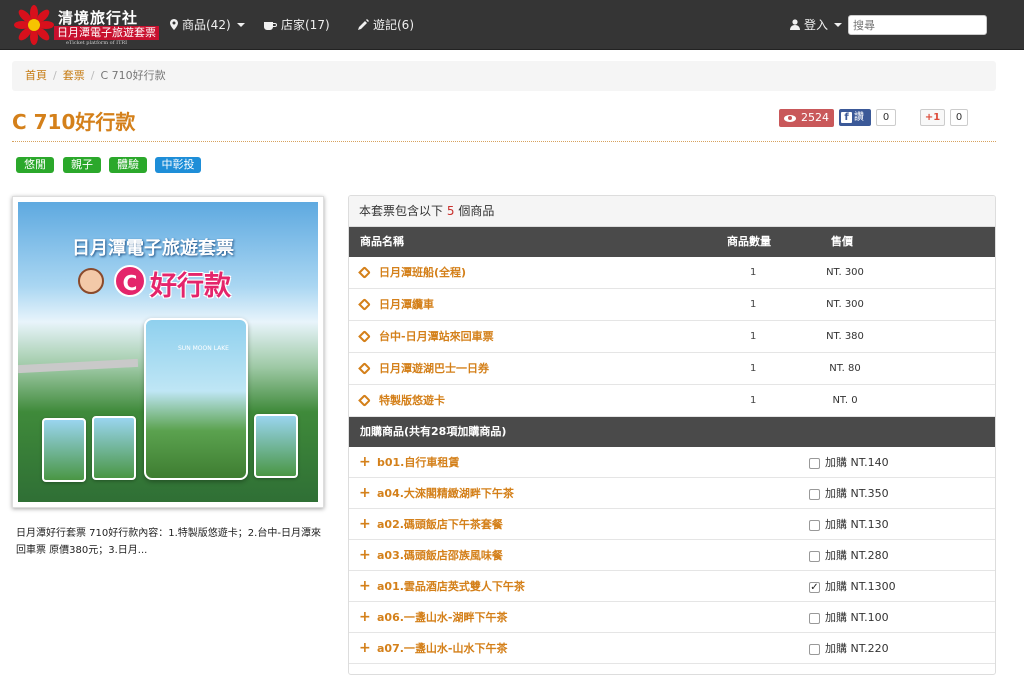 This screenshot has width=1024, height=675. What do you see at coordinates (672, 617) in the screenshot?
I see `addon-row: + a06.一盞山水-湖畔下午茶 加購 NT.100` at bounding box center [672, 617].